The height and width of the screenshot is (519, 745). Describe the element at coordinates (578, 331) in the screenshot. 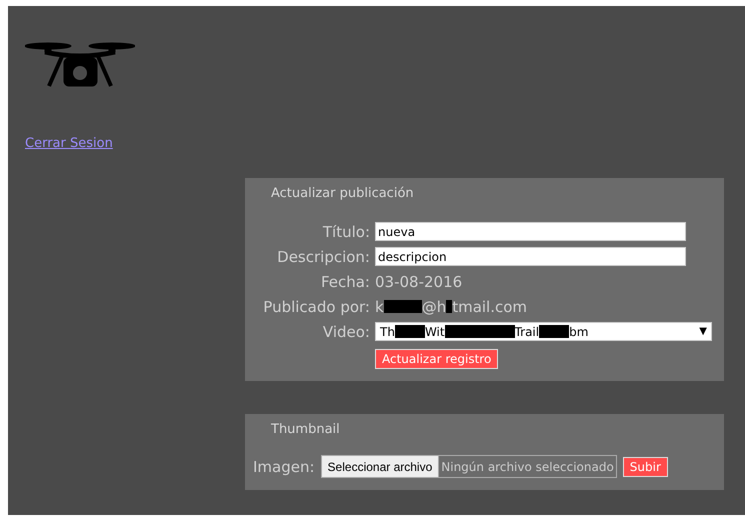

I see `video-option-text: bm` at that location.